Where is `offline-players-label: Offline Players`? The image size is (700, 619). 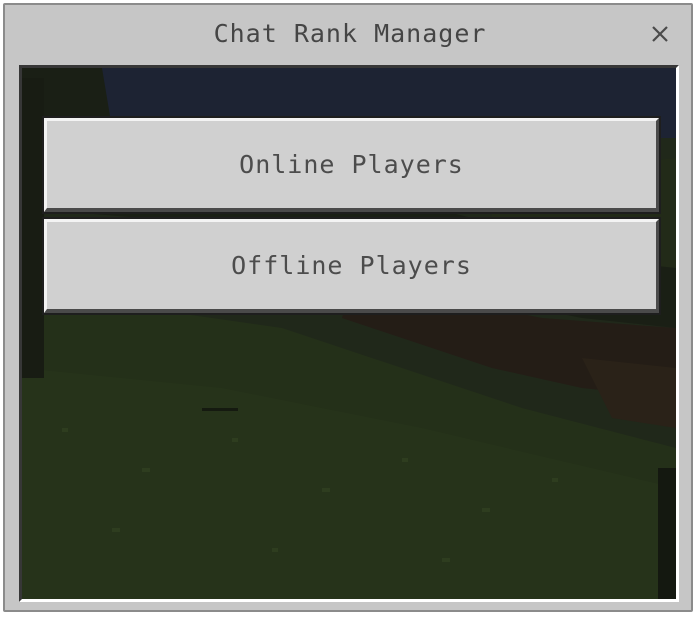 offline-players-label: Offline Players is located at coordinates (351, 265).